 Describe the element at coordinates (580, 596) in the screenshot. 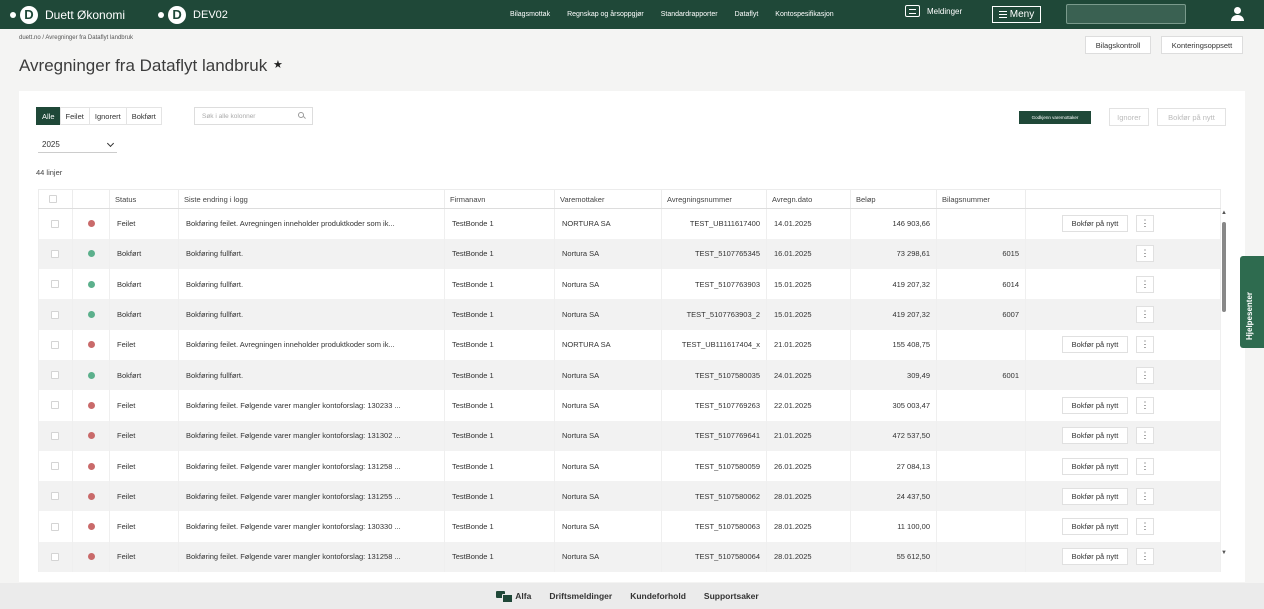

I see `footer-driftsmeldinger: Driftsmeldinger` at that location.